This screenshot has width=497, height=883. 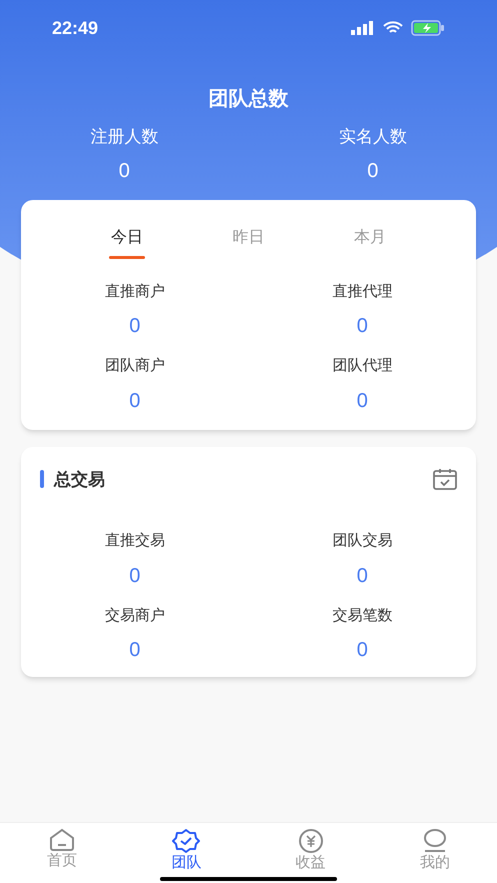 What do you see at coordinates (186, 855) in the screenshot?
I see `tab-bar-item: 团队` at bounding box center [186, 855].